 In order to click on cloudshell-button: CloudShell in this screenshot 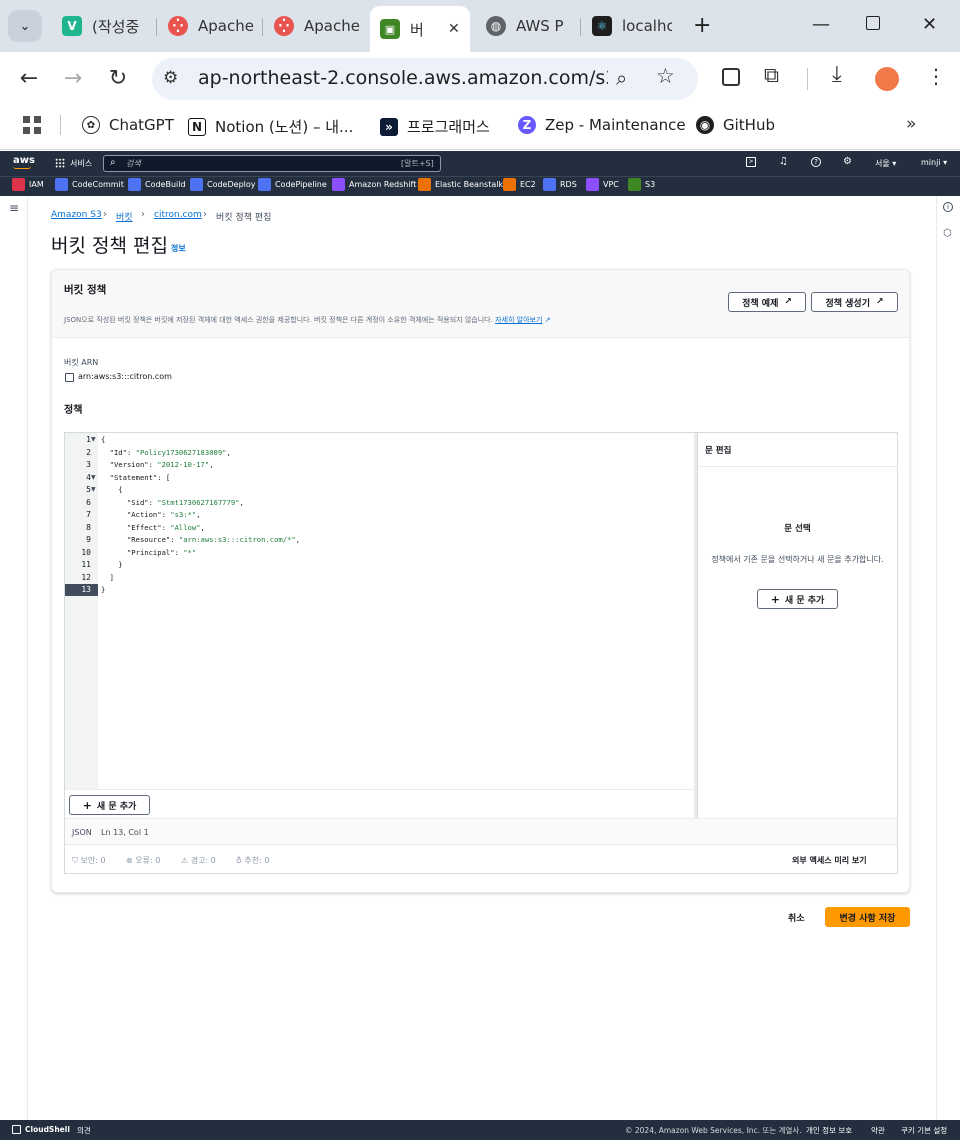, I will do `click(47, 1129)`.